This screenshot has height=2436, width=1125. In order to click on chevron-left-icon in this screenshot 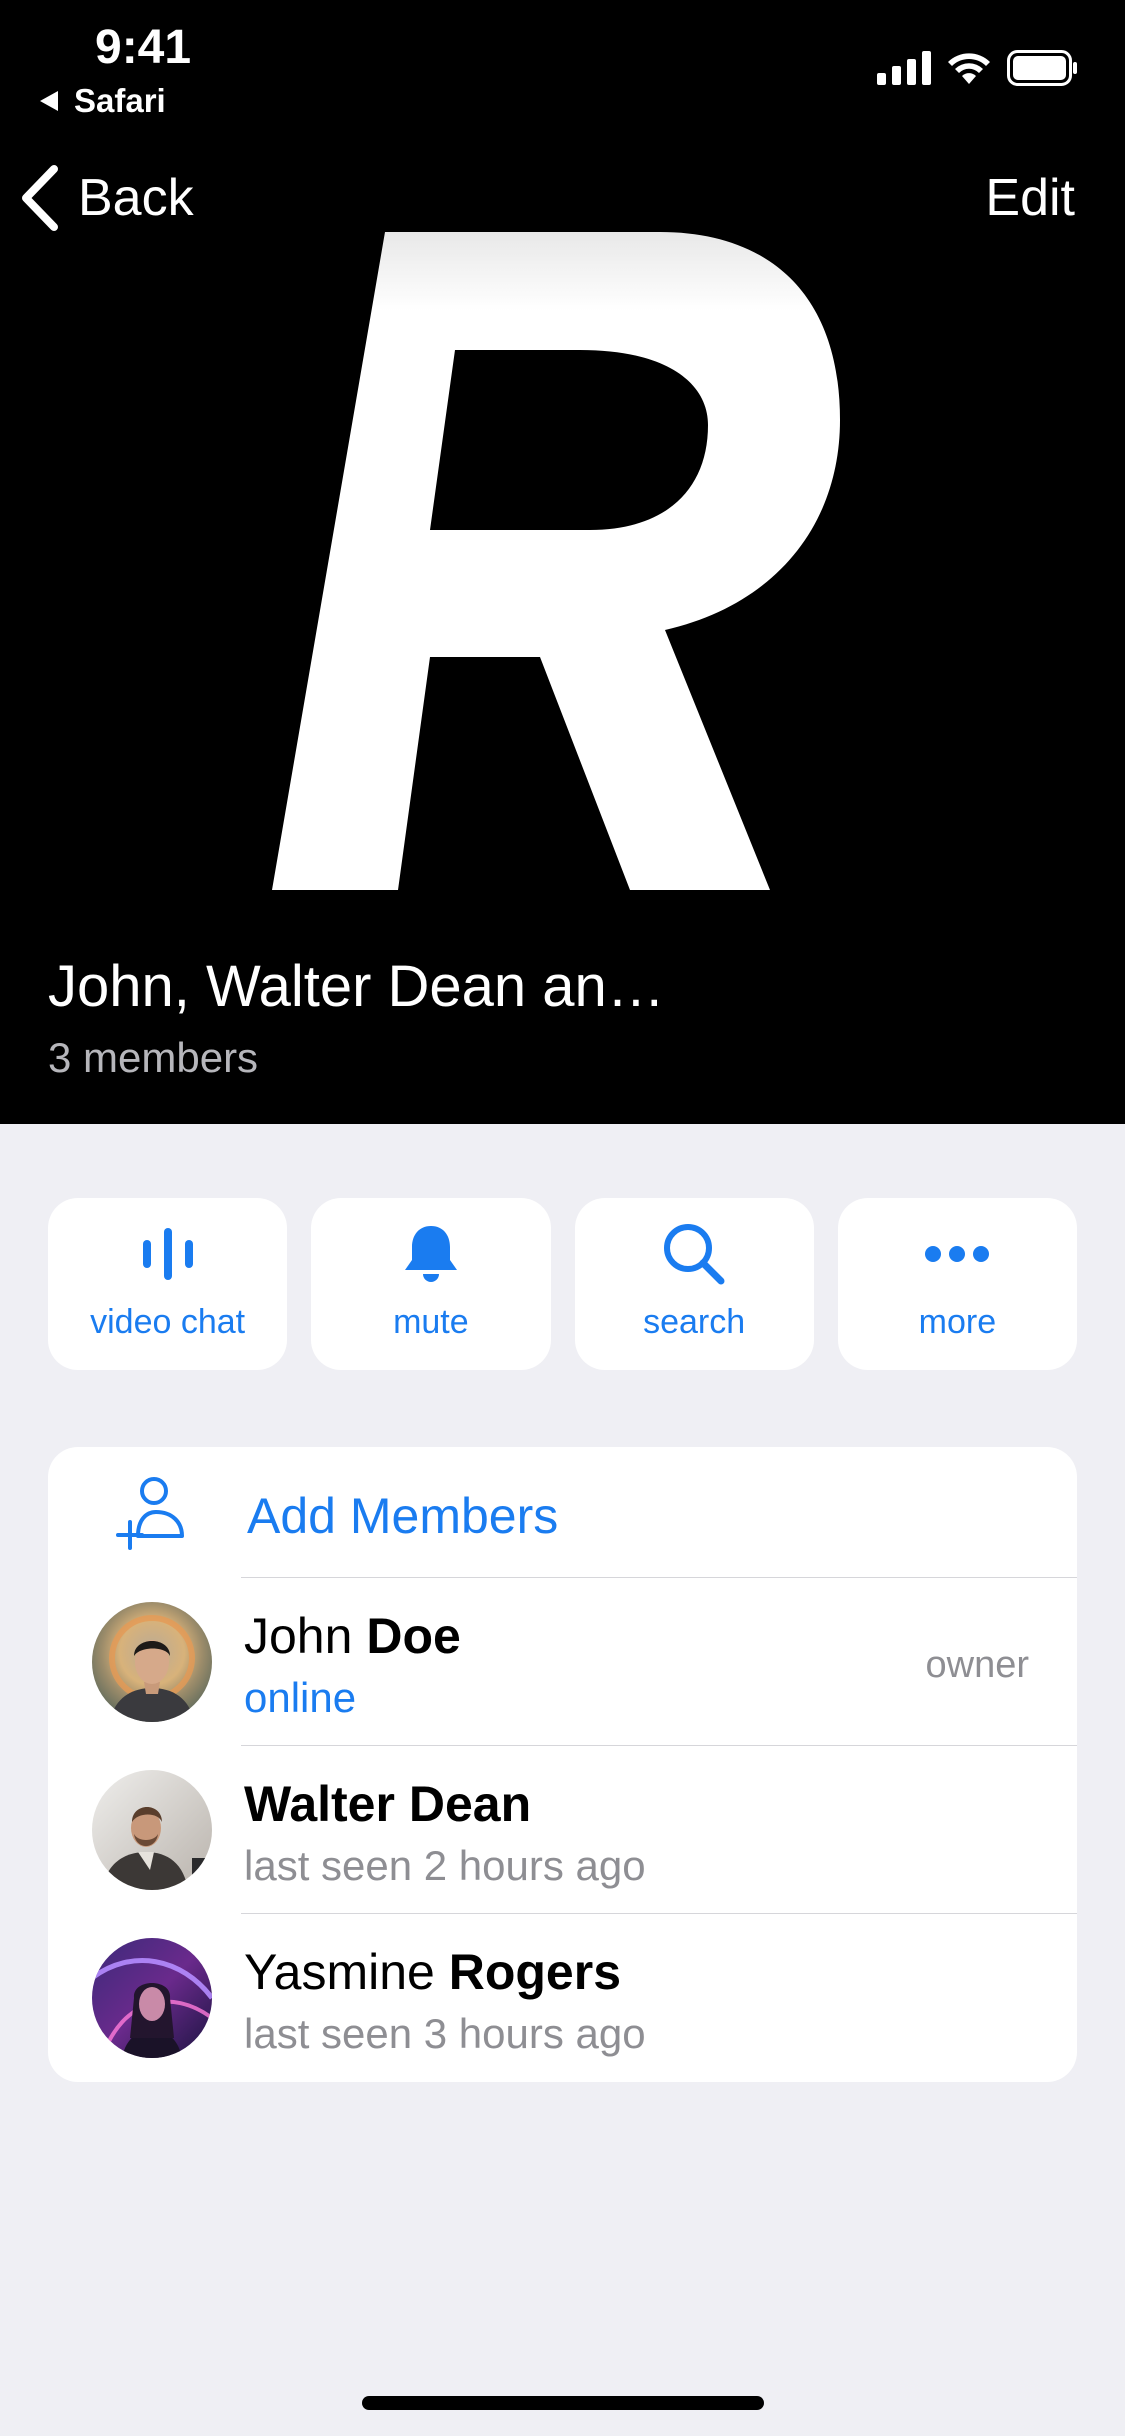, I will do `click(40, 198)`.